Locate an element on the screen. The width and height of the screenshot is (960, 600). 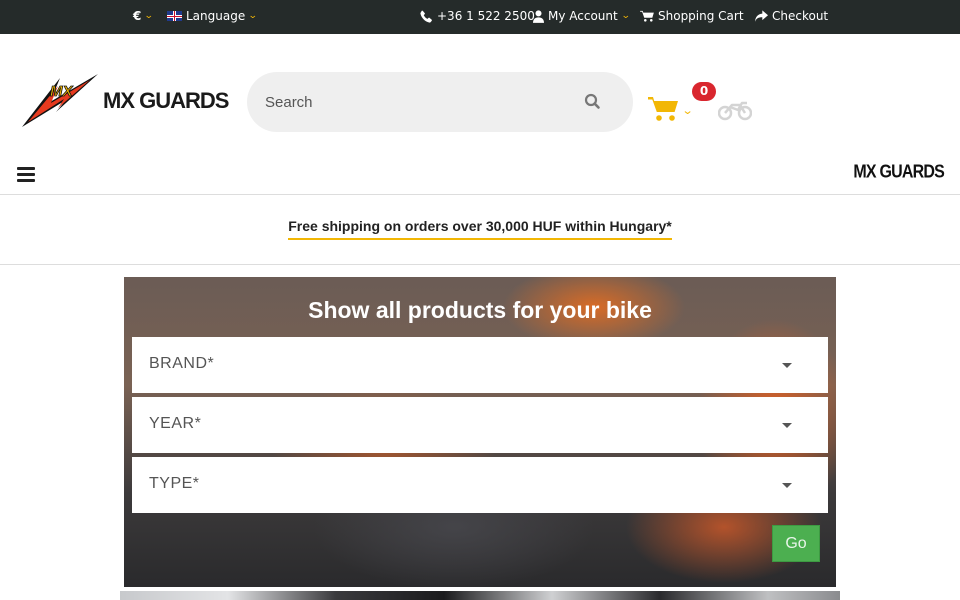
search-input is located at coordinates (407, 102).